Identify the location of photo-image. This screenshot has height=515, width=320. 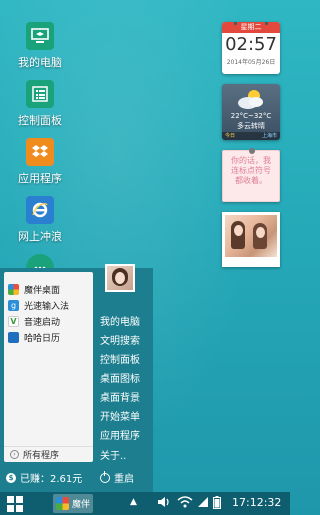
(251, 236).